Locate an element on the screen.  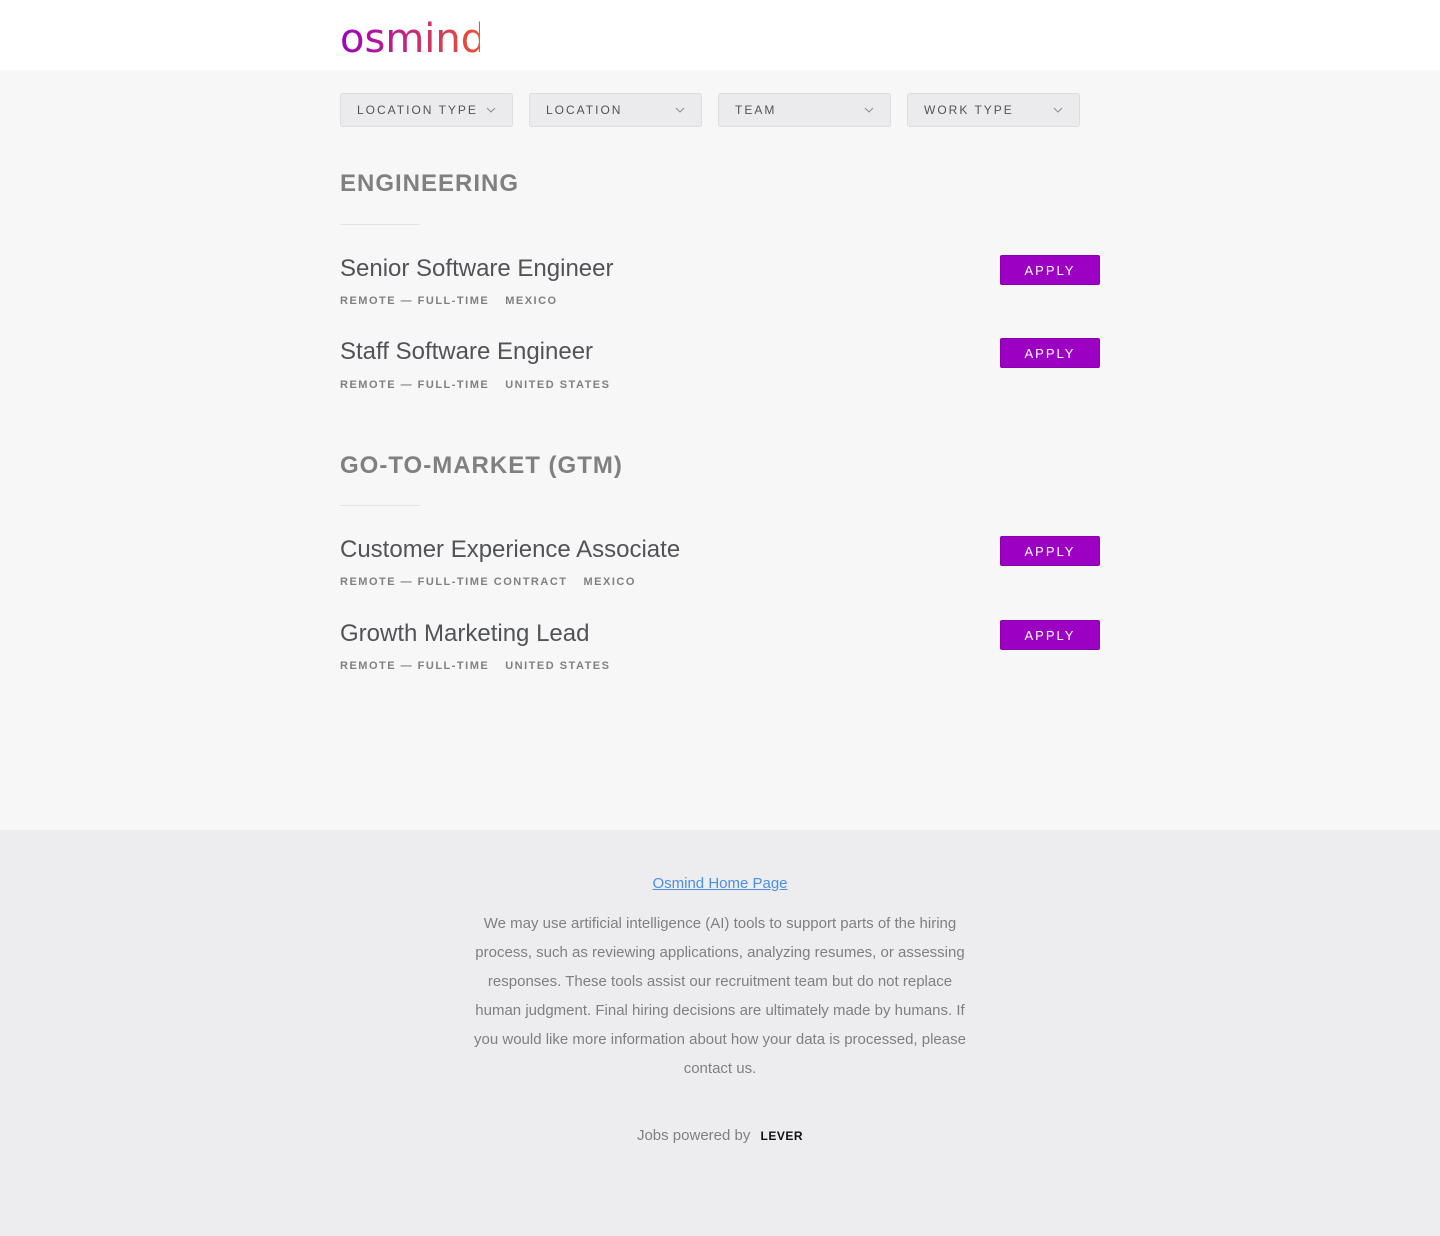
filter-work-type: WORK TYPE is located at coordinates (993, 110).